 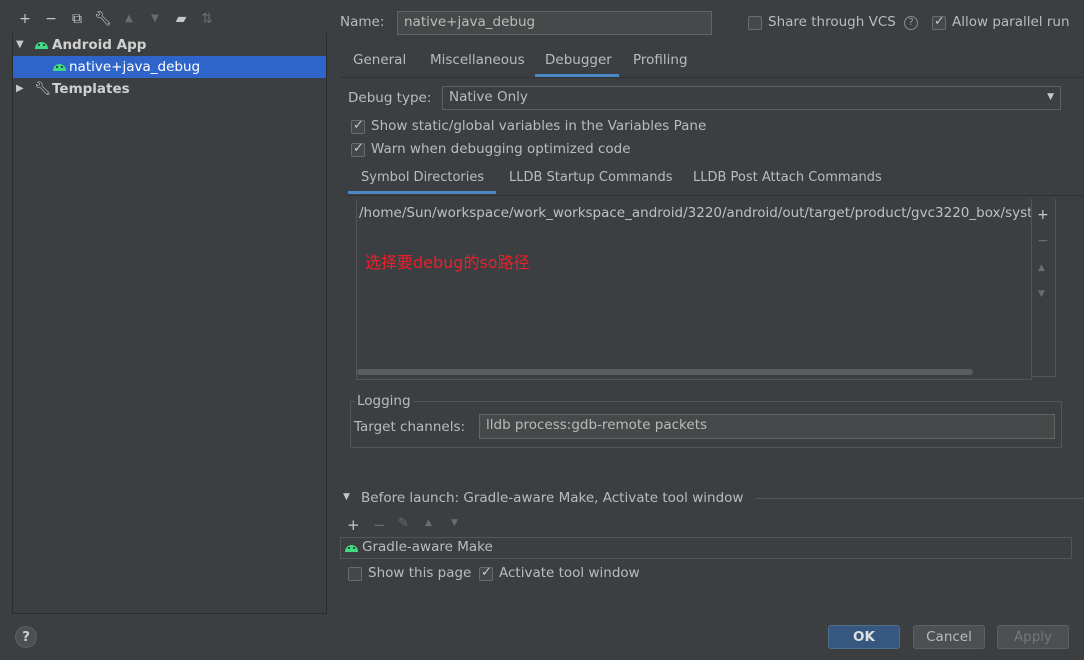 I want to click on symbol-list-actions: + − ▲ ▼, so click(x=1044, y=288).